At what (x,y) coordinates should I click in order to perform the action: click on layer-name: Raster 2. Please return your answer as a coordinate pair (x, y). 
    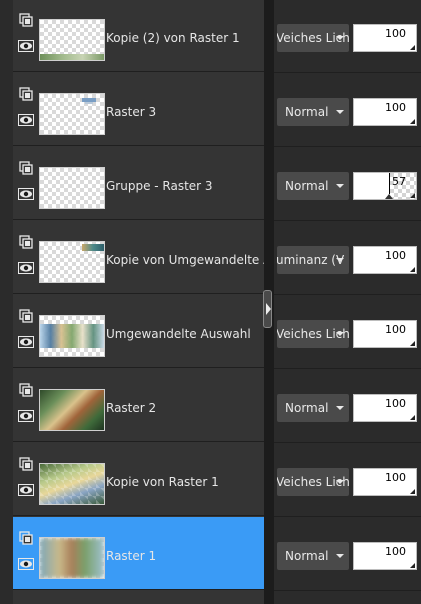
    Looking at the image, I should click on (186, 408).